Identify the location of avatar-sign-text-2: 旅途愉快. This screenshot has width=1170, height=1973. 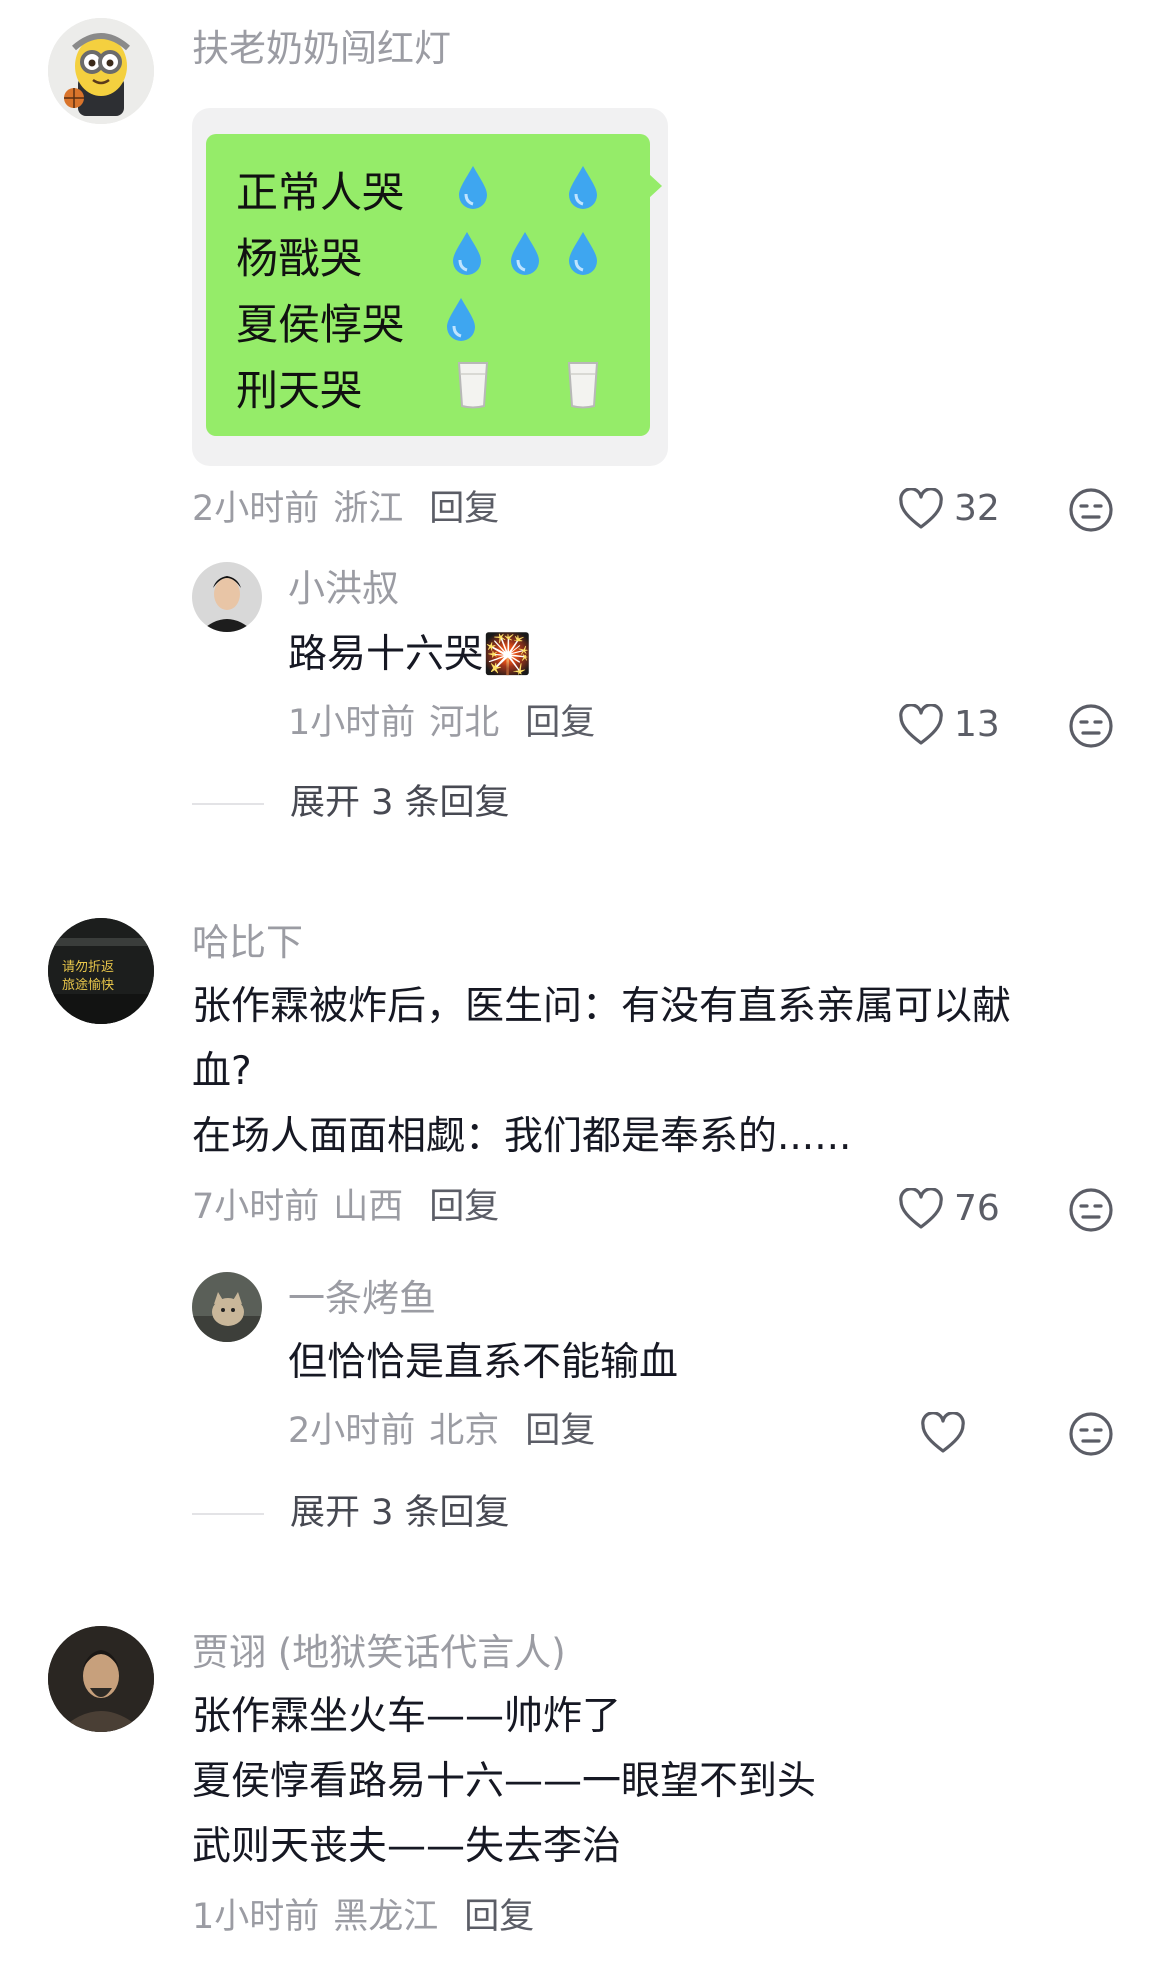
(88, 985).